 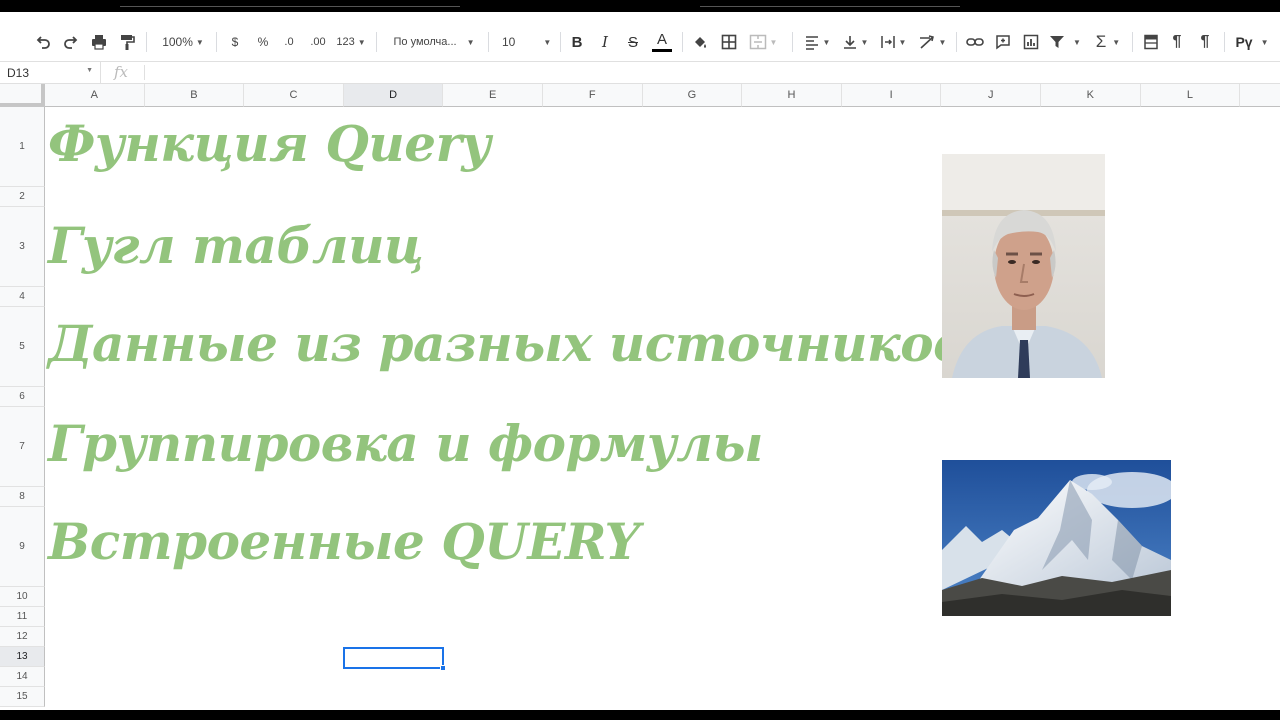 What do you see at coordinates (290, 6) in the screenshot?
I see `title-strip-decoration` at bounding box center [290, 6].